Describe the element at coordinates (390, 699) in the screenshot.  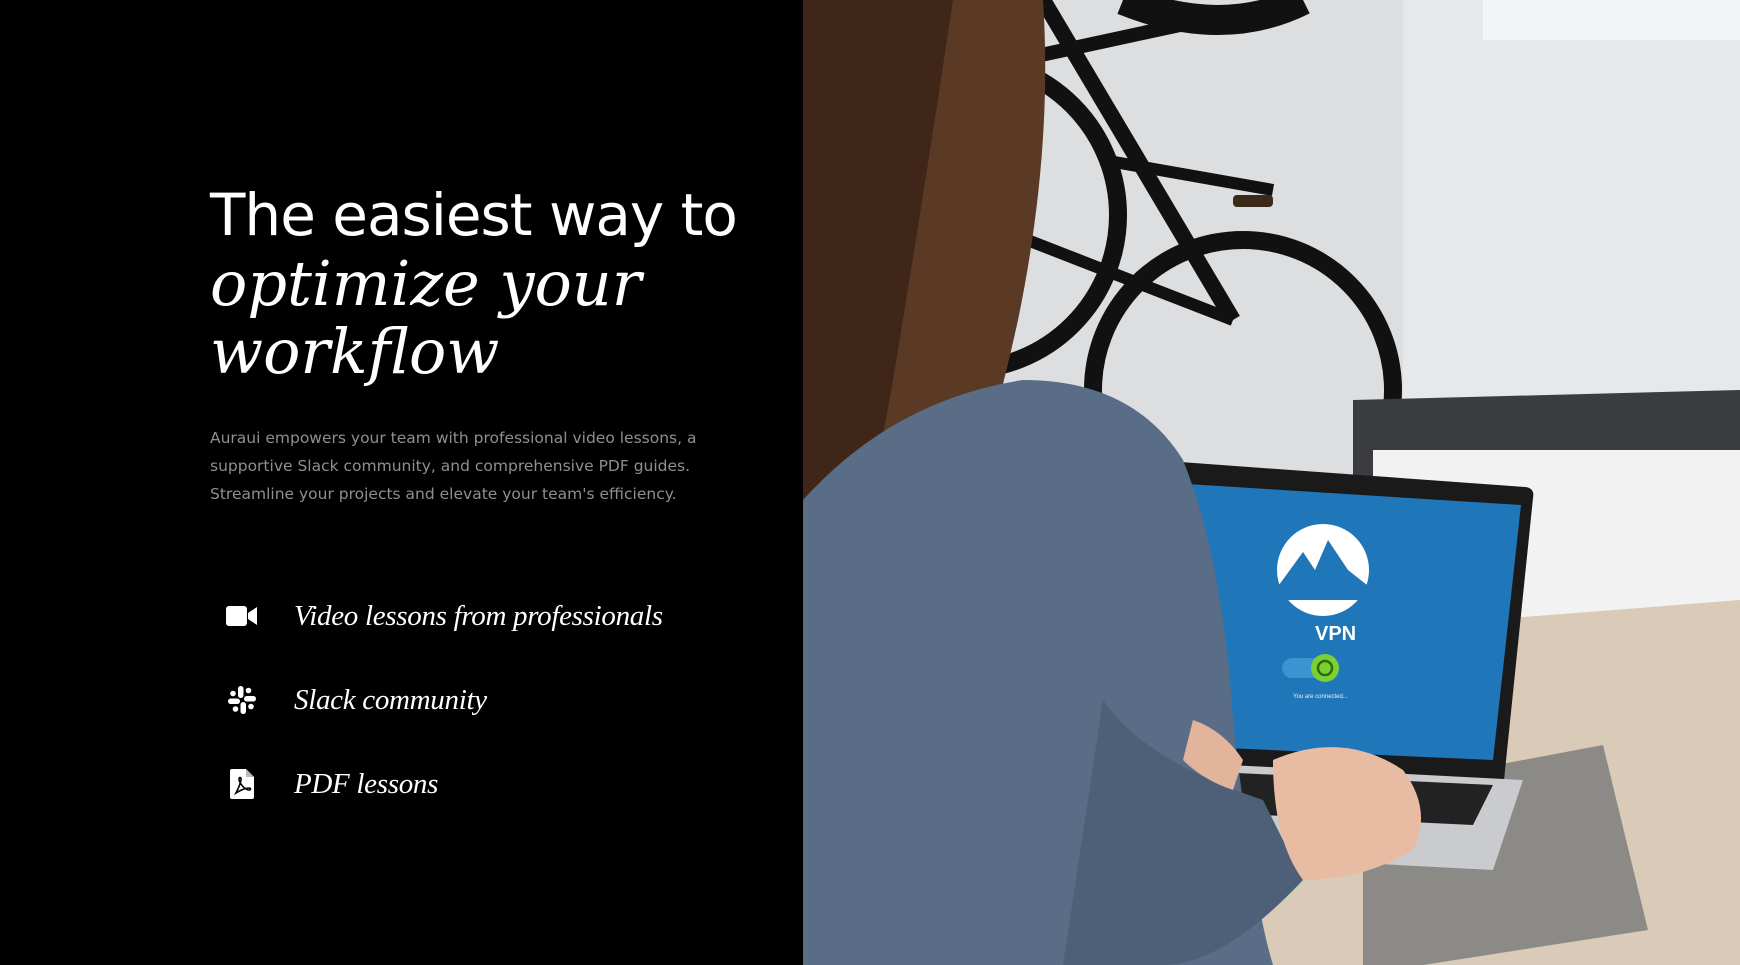
I see `feature-label-slack: Slack community` at that location.